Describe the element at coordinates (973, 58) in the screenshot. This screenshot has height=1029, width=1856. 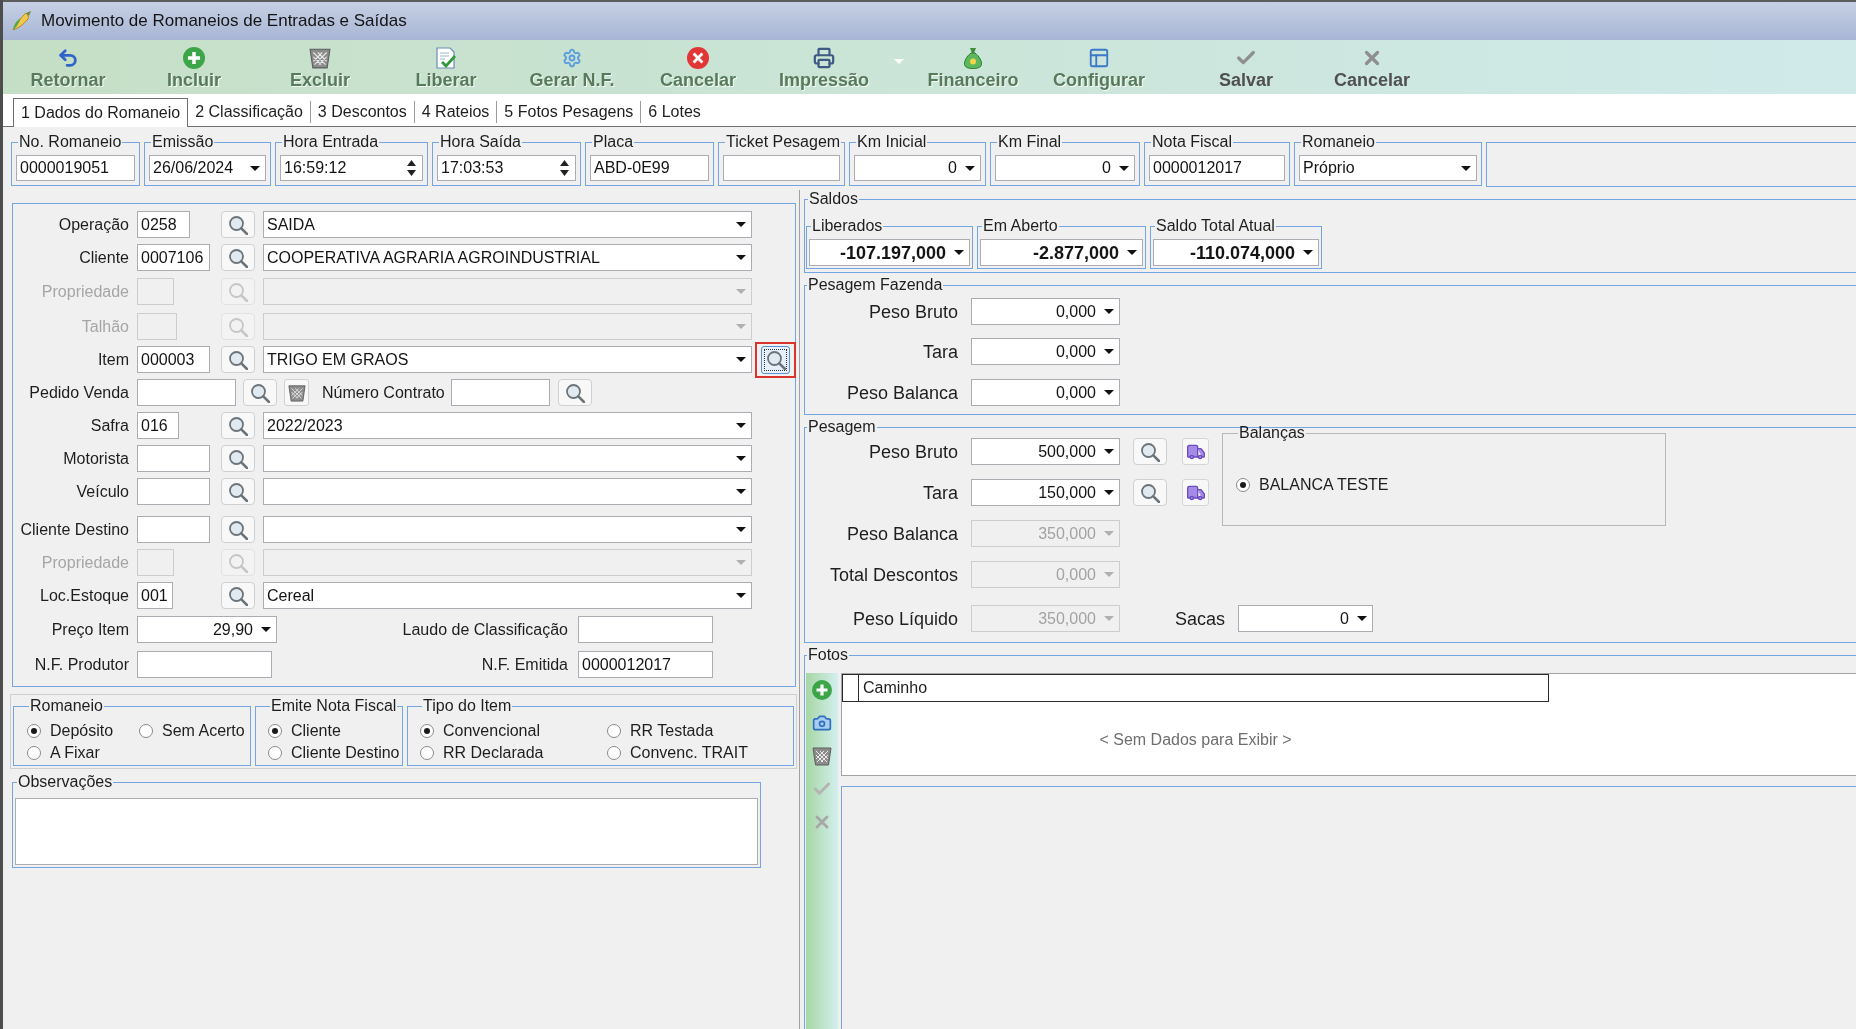
I see `money-bag-icon` at that location.